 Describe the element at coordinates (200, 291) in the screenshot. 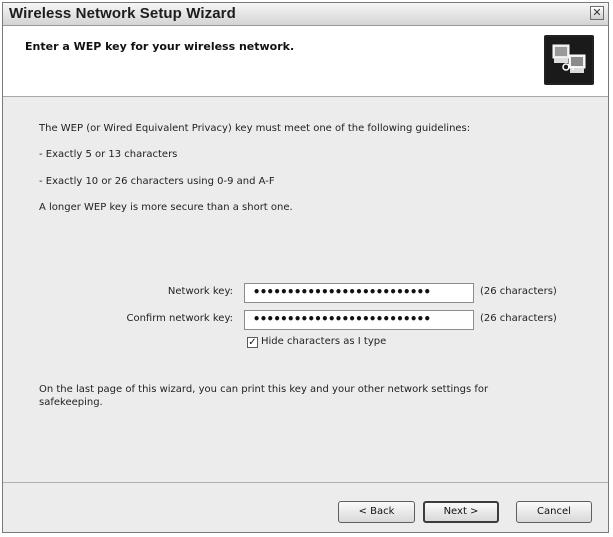

I see `network-key-label: Network key:` at that location.